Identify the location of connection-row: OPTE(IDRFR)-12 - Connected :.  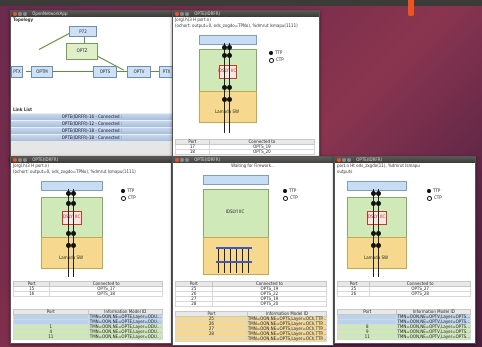
(92, 123).